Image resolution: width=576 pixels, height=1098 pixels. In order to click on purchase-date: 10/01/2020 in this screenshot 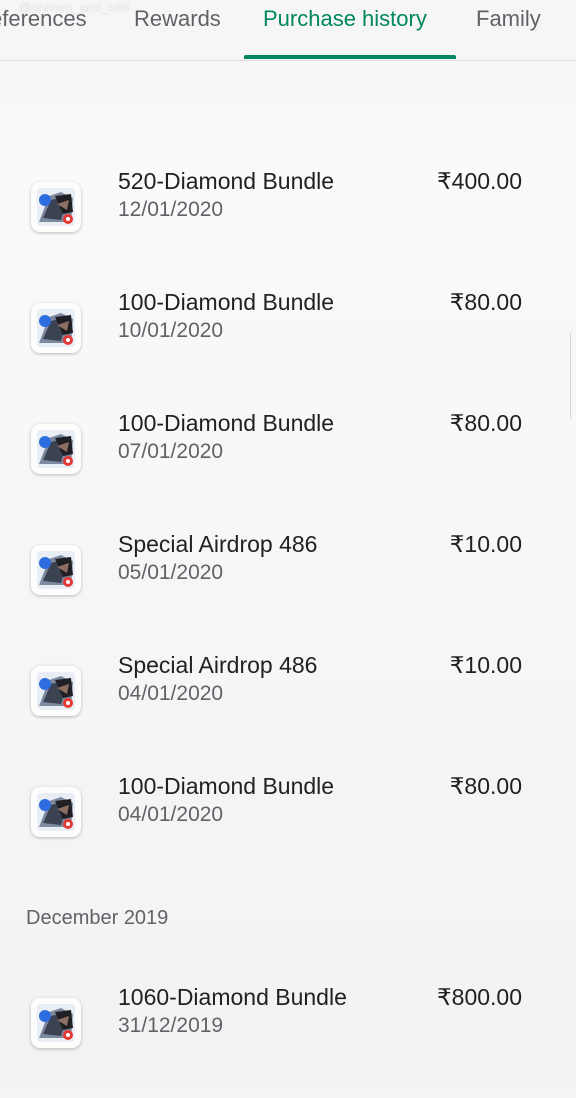, I will do `click(171, 330)`.